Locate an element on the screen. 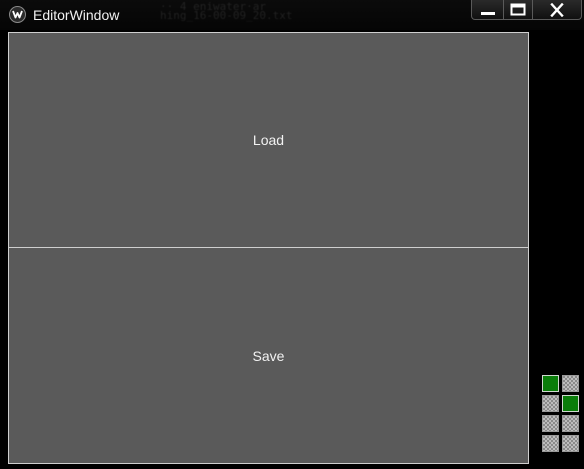  grid-cell-r1-c1 is located at coordinates (550, 383).